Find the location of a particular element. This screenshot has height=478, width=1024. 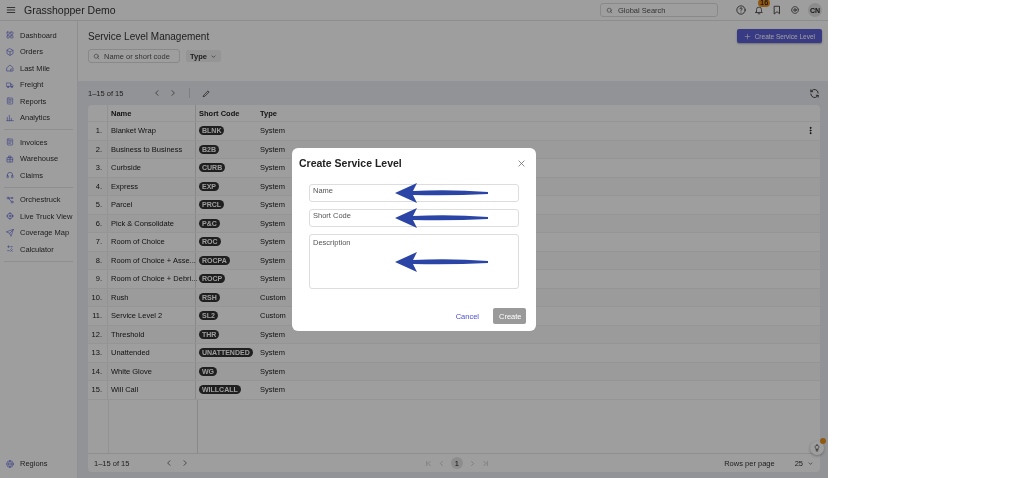

help-button is located at coordinates (817, 448).